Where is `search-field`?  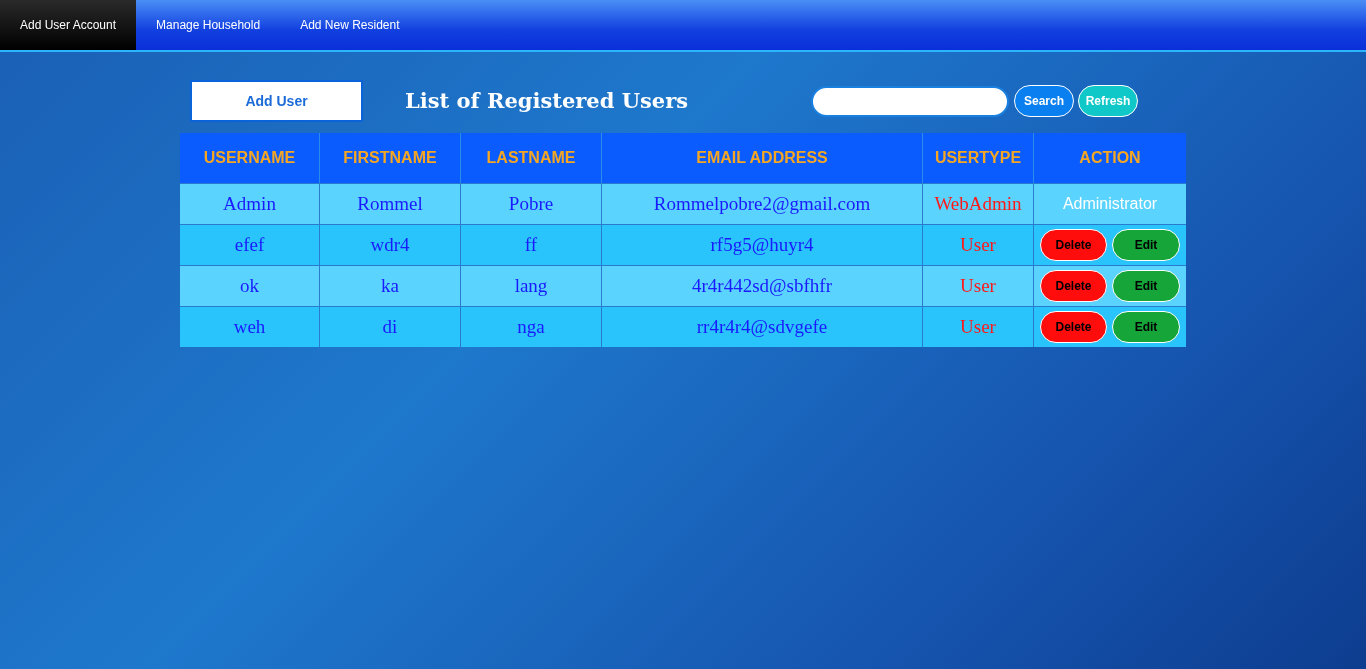
search-field is located at coordinates (910, 101).